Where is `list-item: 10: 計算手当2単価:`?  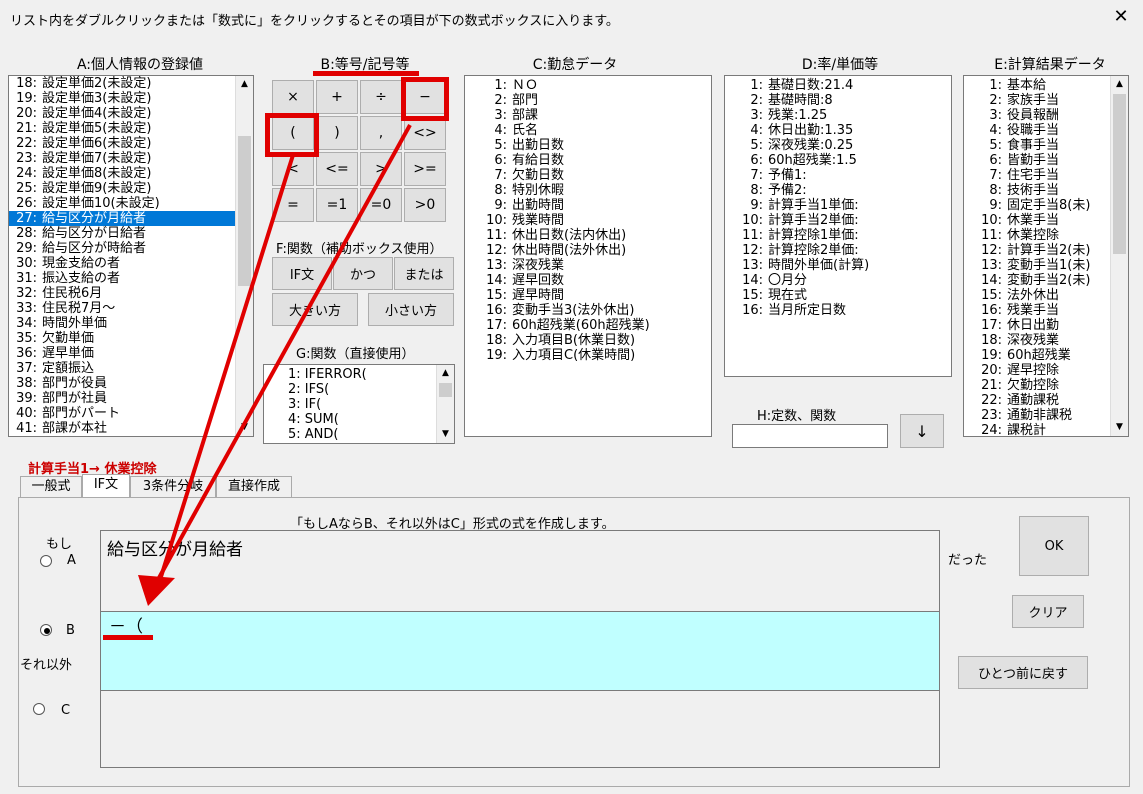
list-item: 10: 計算手当2単価: is located at coordinates (837, 220).